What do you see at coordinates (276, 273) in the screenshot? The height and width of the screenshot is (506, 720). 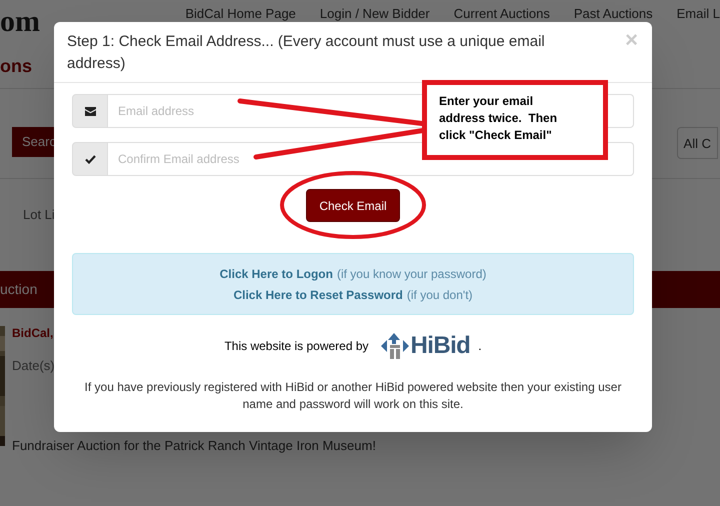 I see `link: Click Here to Logon` at bounding box center [276, 273].